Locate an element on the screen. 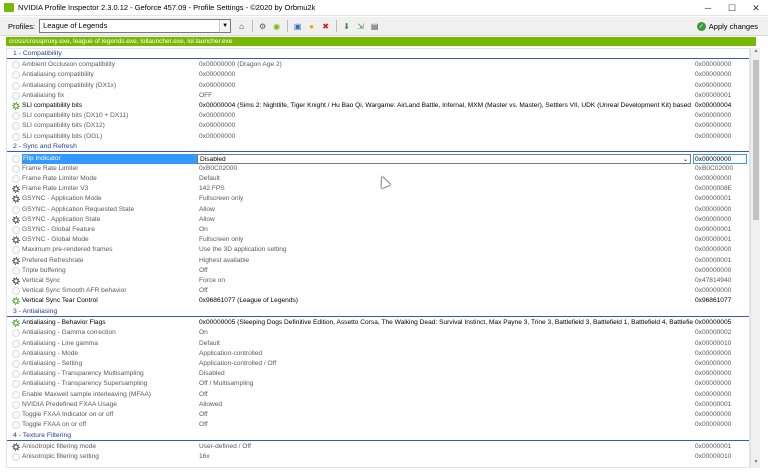 This screenshot has width=768, height=472. setting-value: Application-controlled / Off is located at coordinates (238, 363).